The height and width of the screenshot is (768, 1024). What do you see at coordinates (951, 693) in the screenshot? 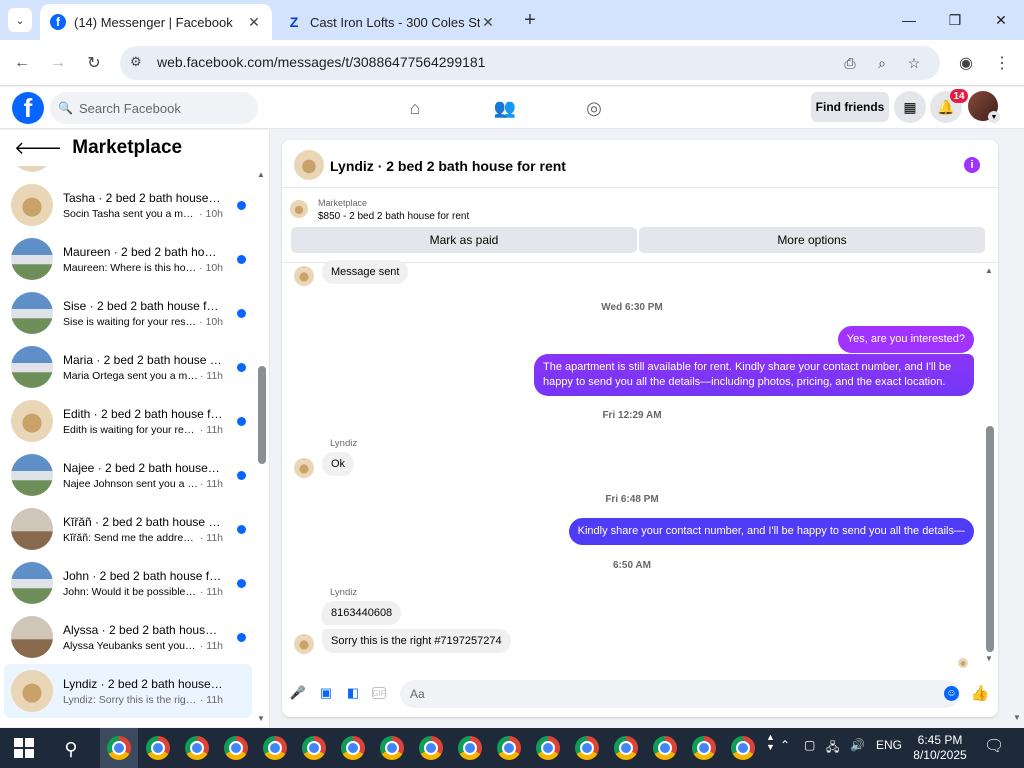
I see `emoji-icon: ☺` at bounding box center [951, 693].